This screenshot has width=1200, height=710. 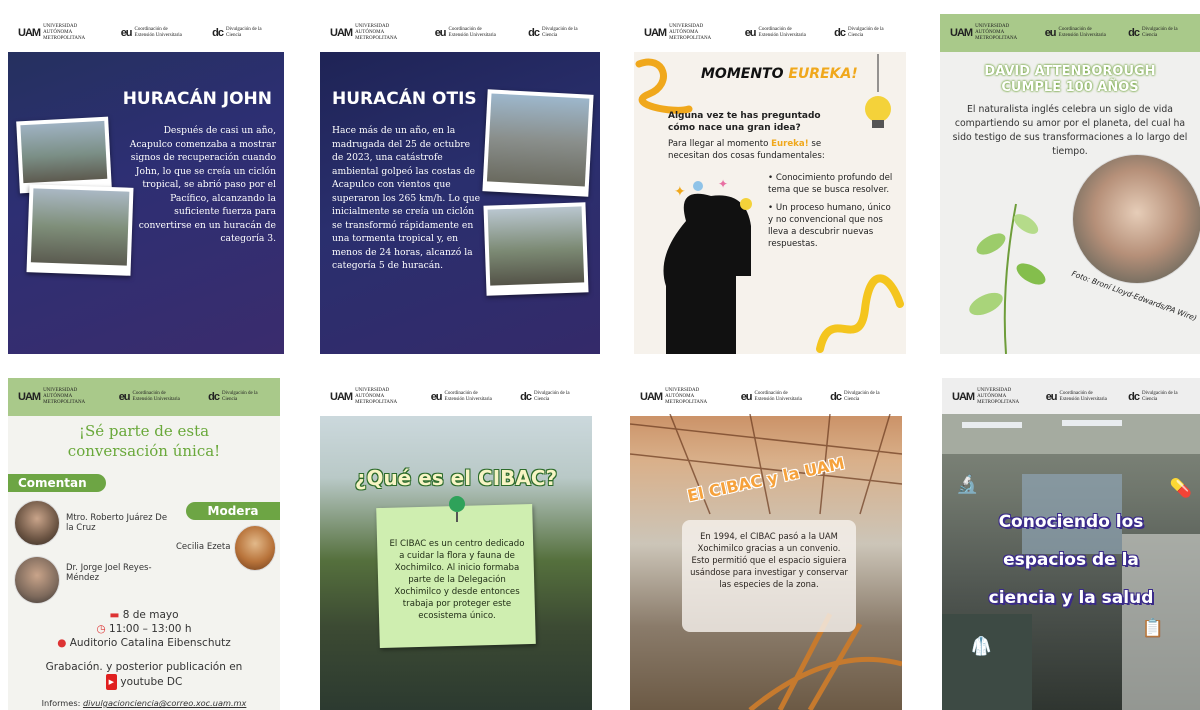 I want to click on clock-icon: ◷, so click(x=101, y=629).